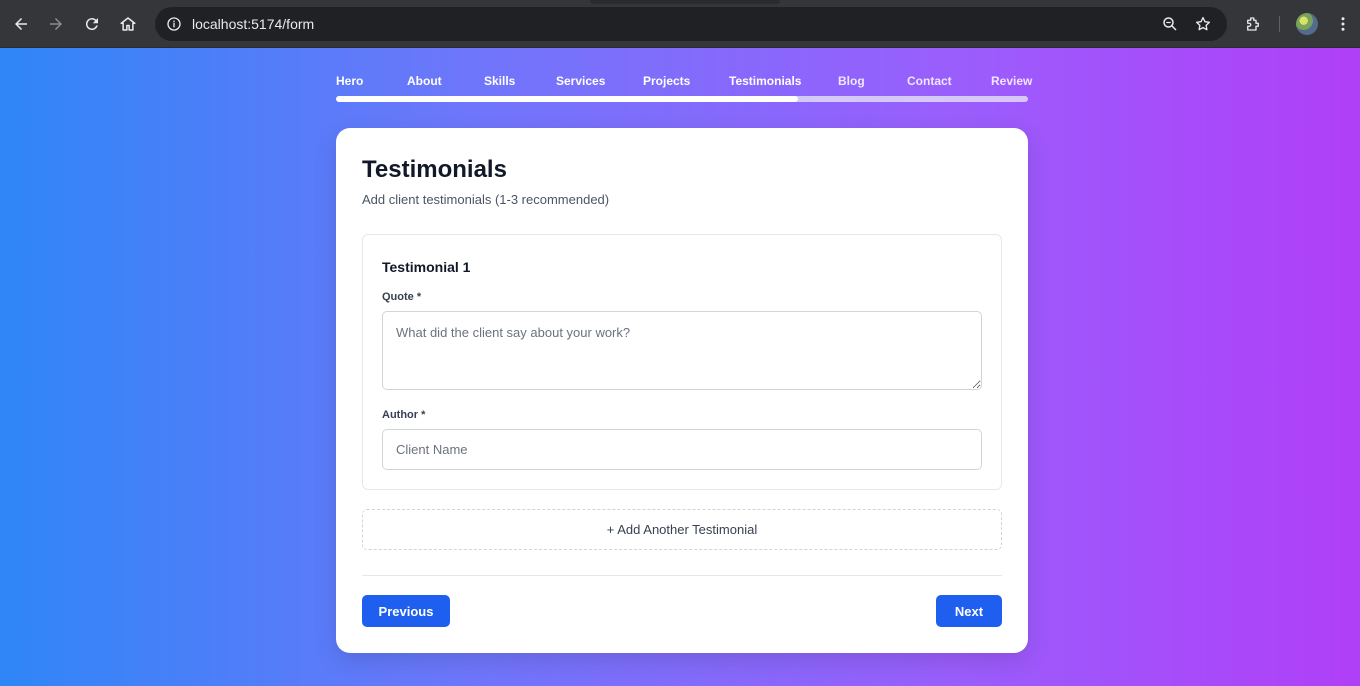 Image resolution: width=1360 pixels, height=686 pixels. I want to click on step-testimonials: Testimonials, so click(765, 81).